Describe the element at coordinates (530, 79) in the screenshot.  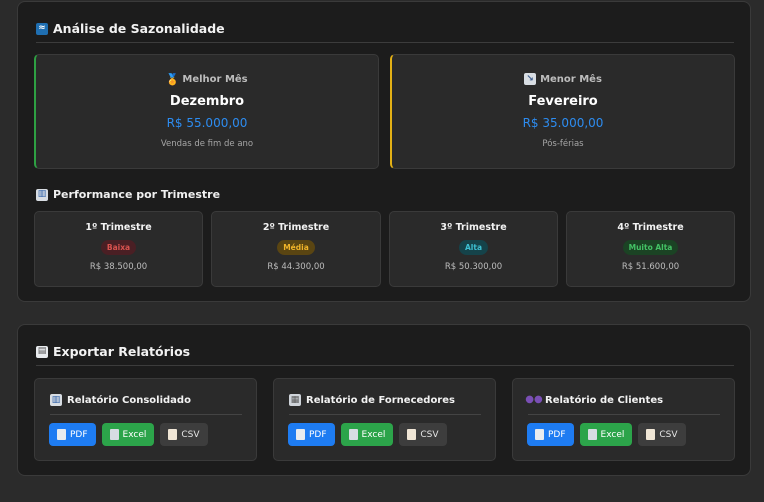
I see `chart-down-icon: ↘` at that location.